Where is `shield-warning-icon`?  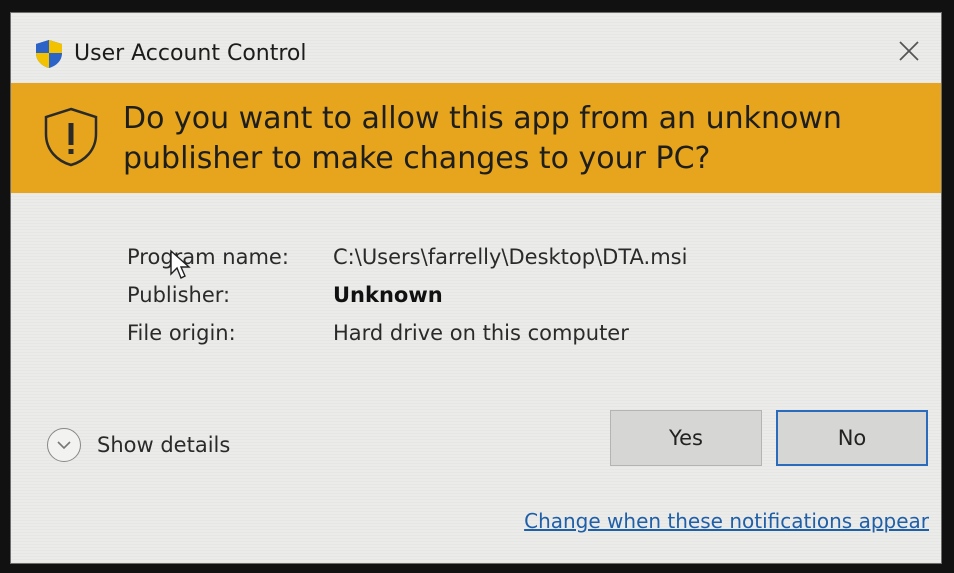
shield-warning-icon is located at coordinates (71, 137).